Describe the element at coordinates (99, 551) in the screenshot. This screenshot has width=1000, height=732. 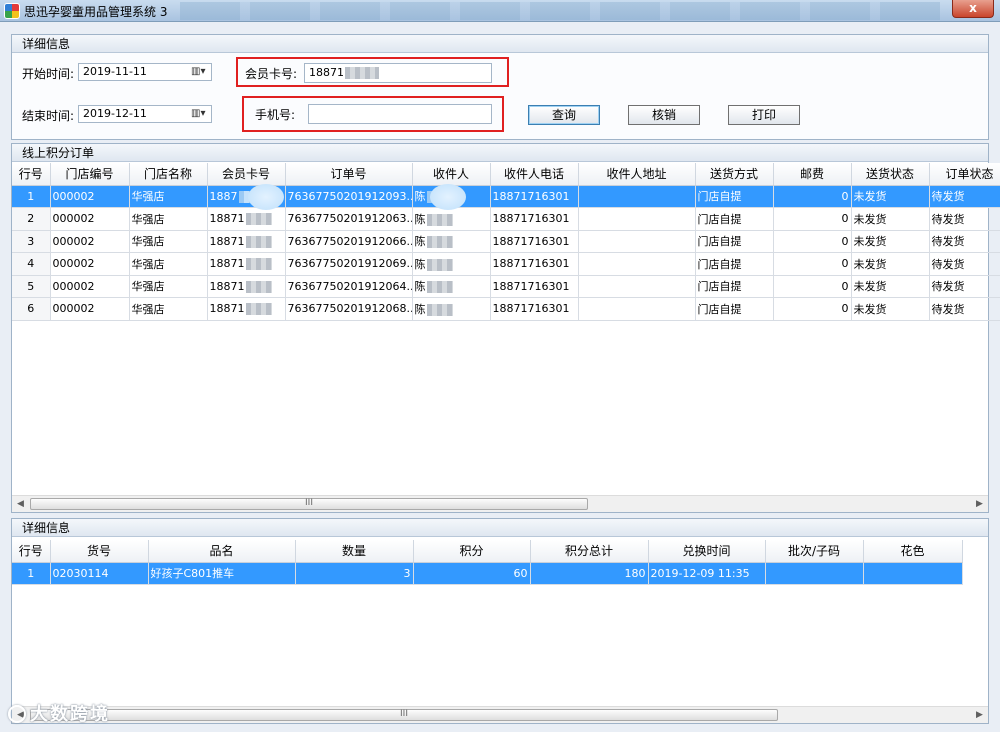
I see `column-header: 货号` at that location.